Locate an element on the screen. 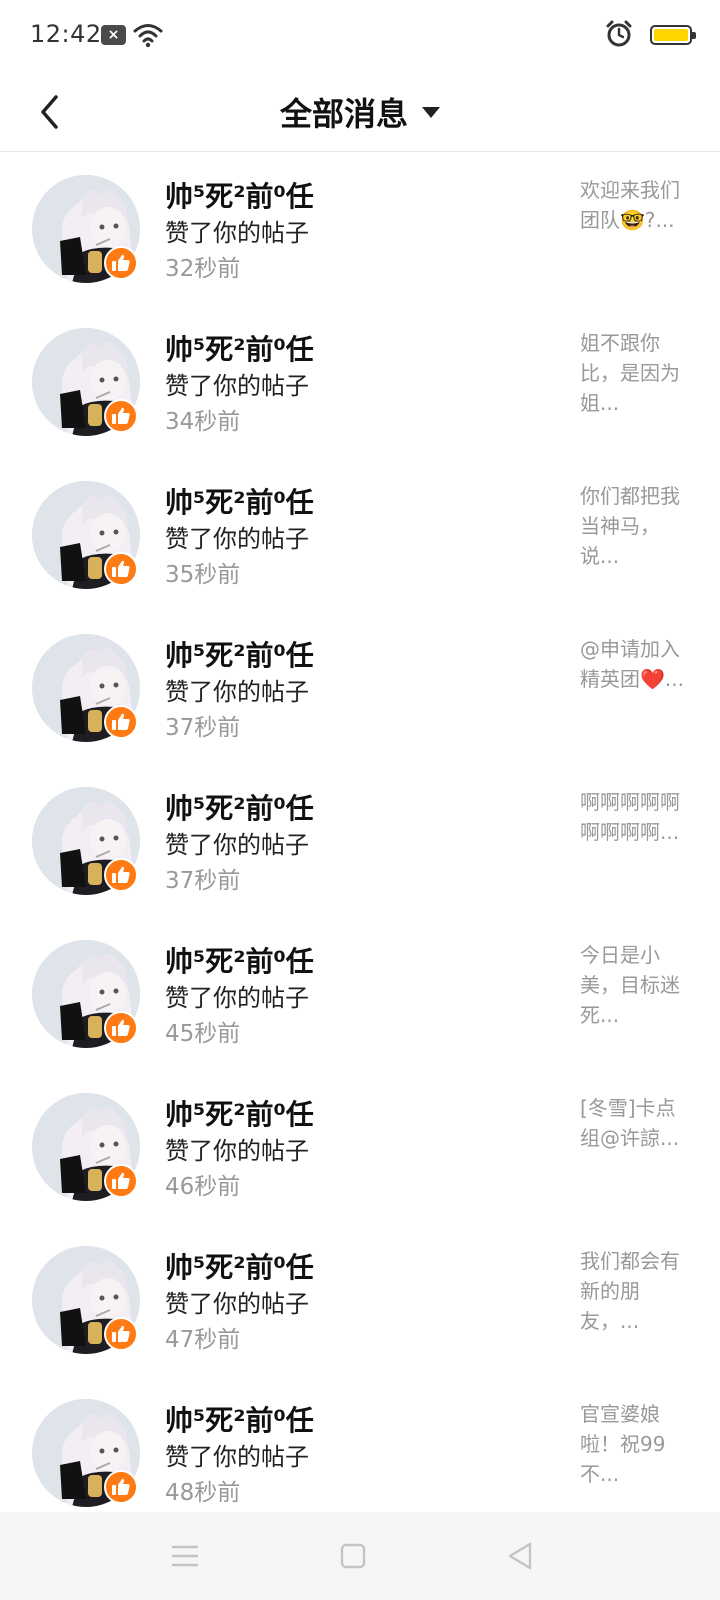  menu-button is located at coordinates (185, 1556).